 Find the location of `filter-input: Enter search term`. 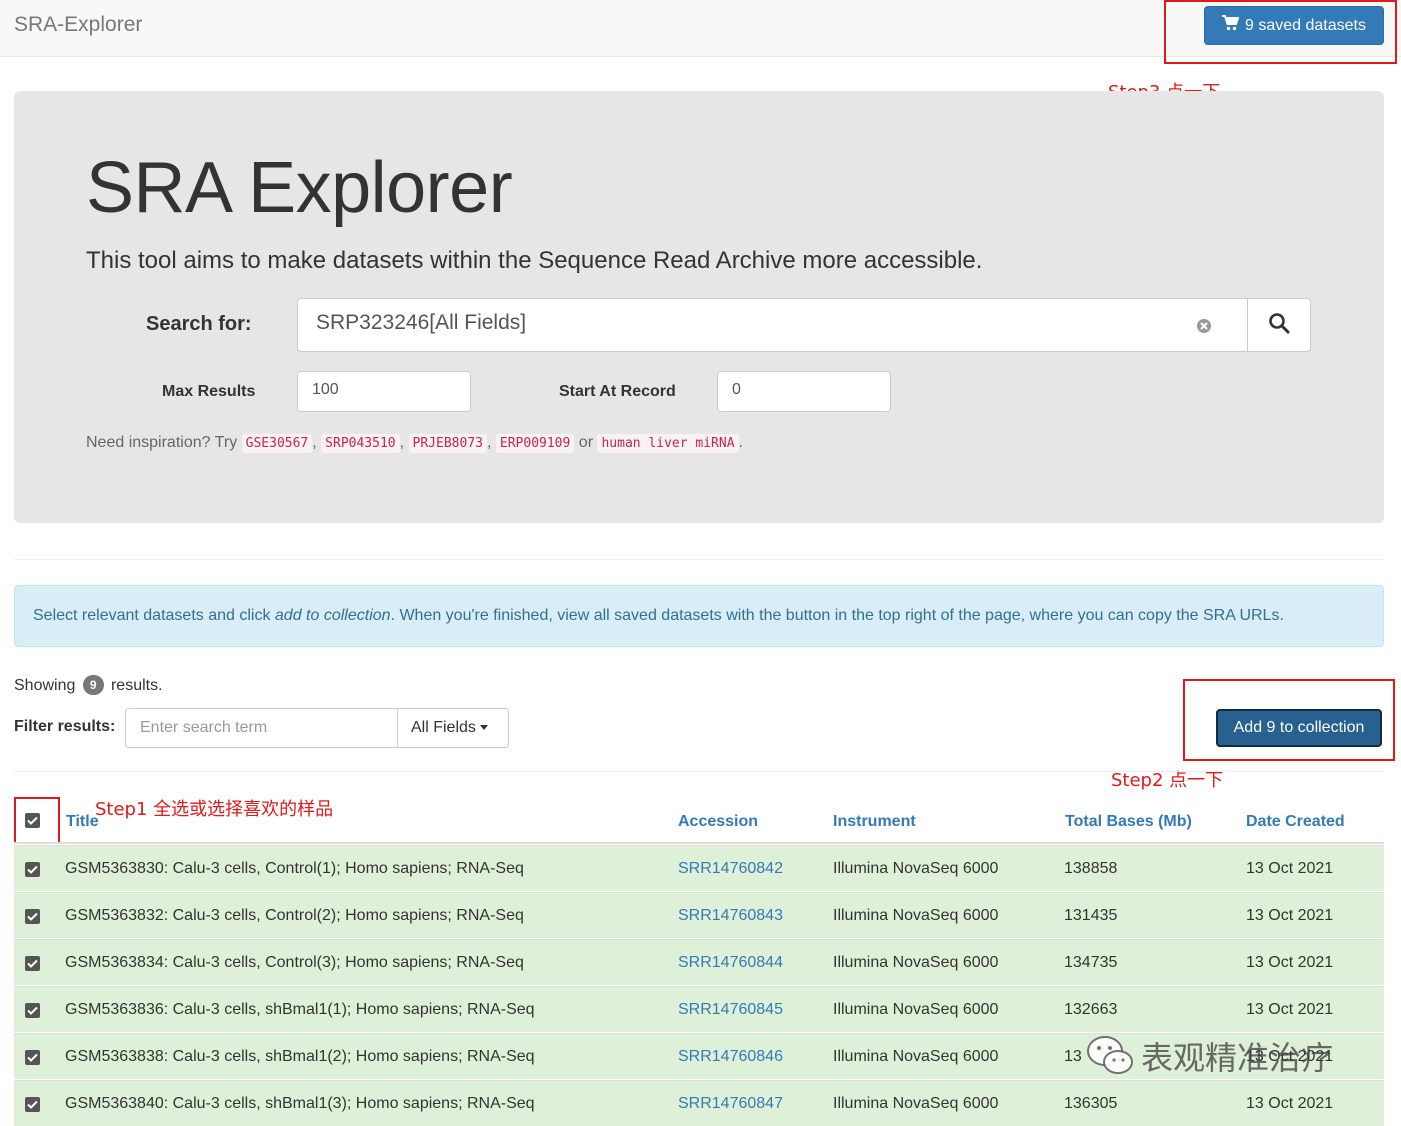

filter-input: Enter search term is located at coordinates (261, 728).